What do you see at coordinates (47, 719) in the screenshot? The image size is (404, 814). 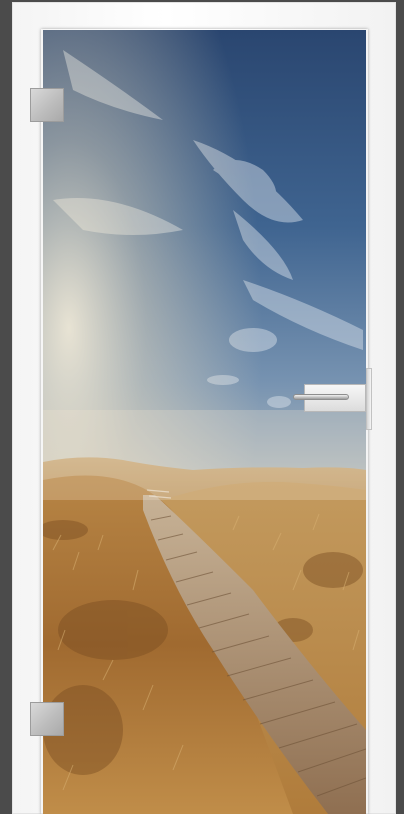 I see `bottom-hinge` at bounding box center [47, 719].